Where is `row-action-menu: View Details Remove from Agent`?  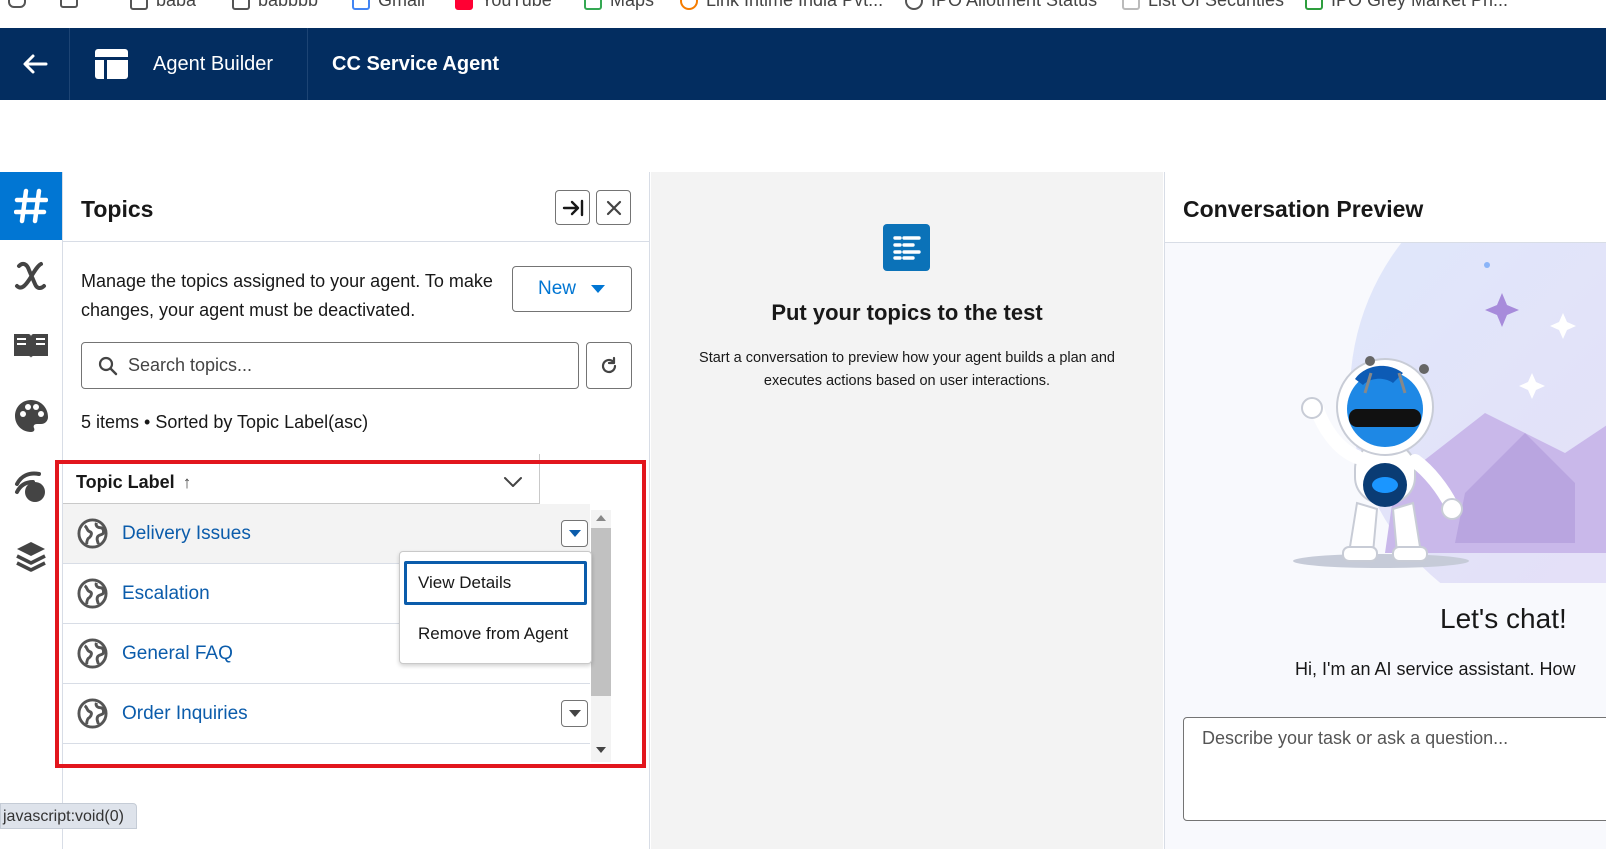 row-action-menu: View Details Remove from Agent is located at coordinates (495, 607).